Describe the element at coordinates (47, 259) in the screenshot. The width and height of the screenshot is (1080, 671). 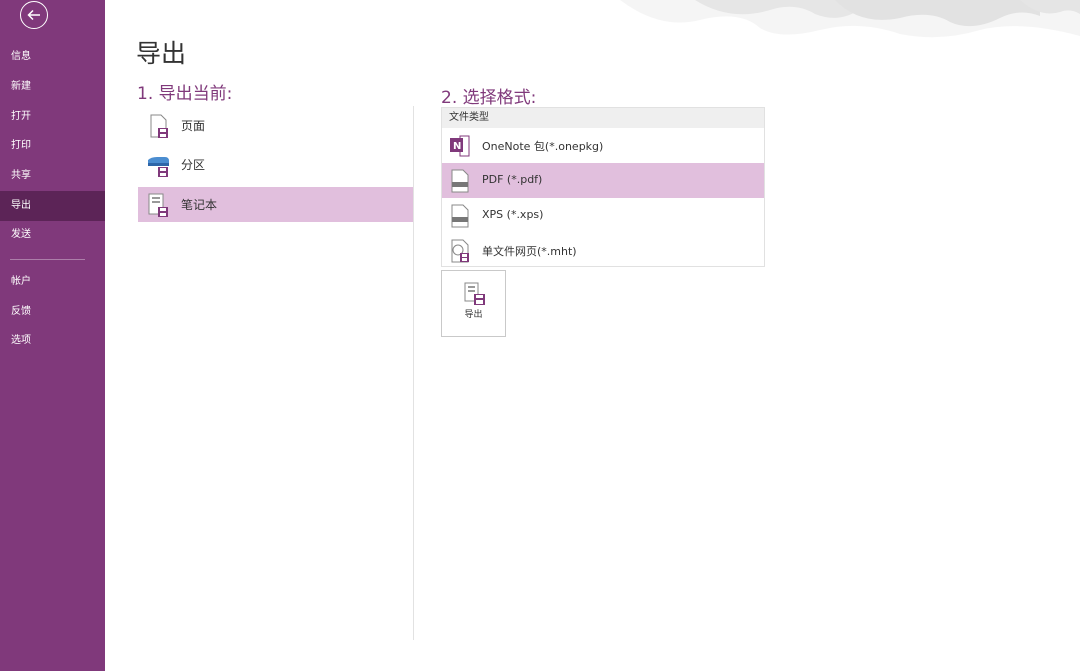
I see `nav-divider` at that location.